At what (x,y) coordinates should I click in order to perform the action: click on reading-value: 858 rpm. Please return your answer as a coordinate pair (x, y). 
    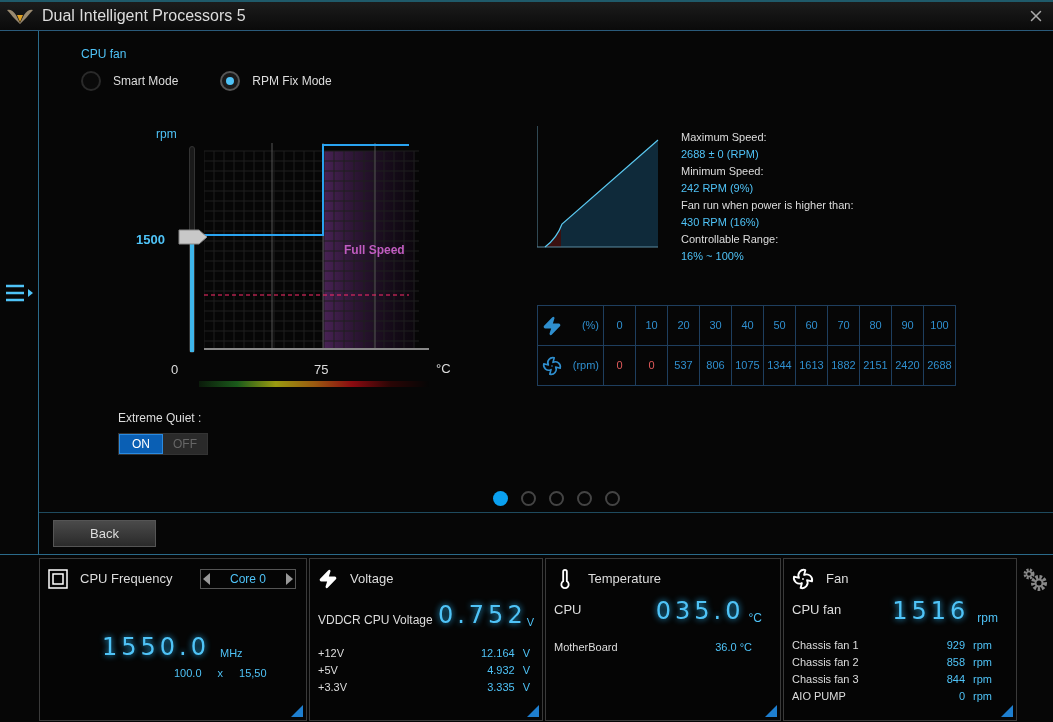
    Looking at the image, I should click on (969, 662).